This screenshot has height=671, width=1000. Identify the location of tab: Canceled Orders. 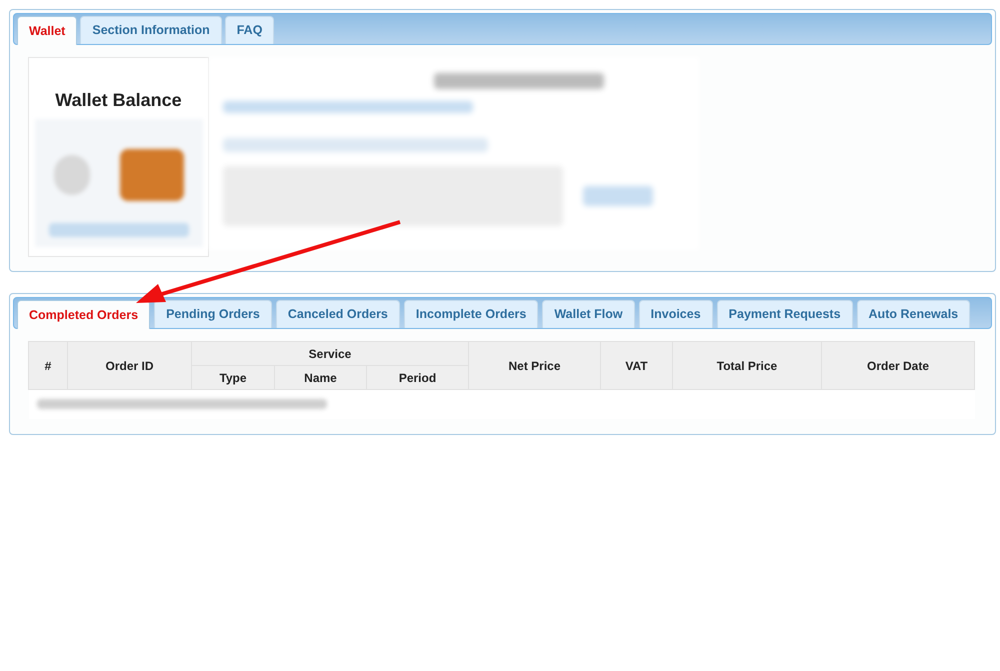
(338, 314).